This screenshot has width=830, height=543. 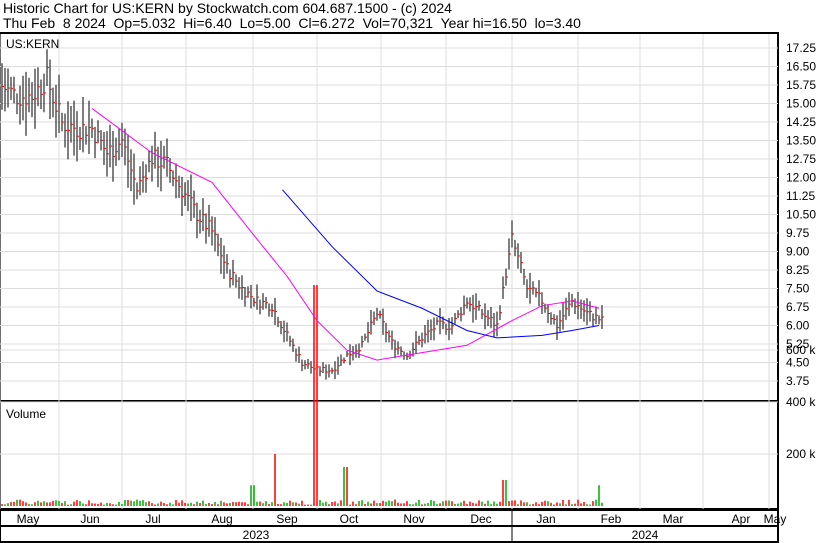 I want to click on symbol-label: US:KERN, so click(x=32, y=44).